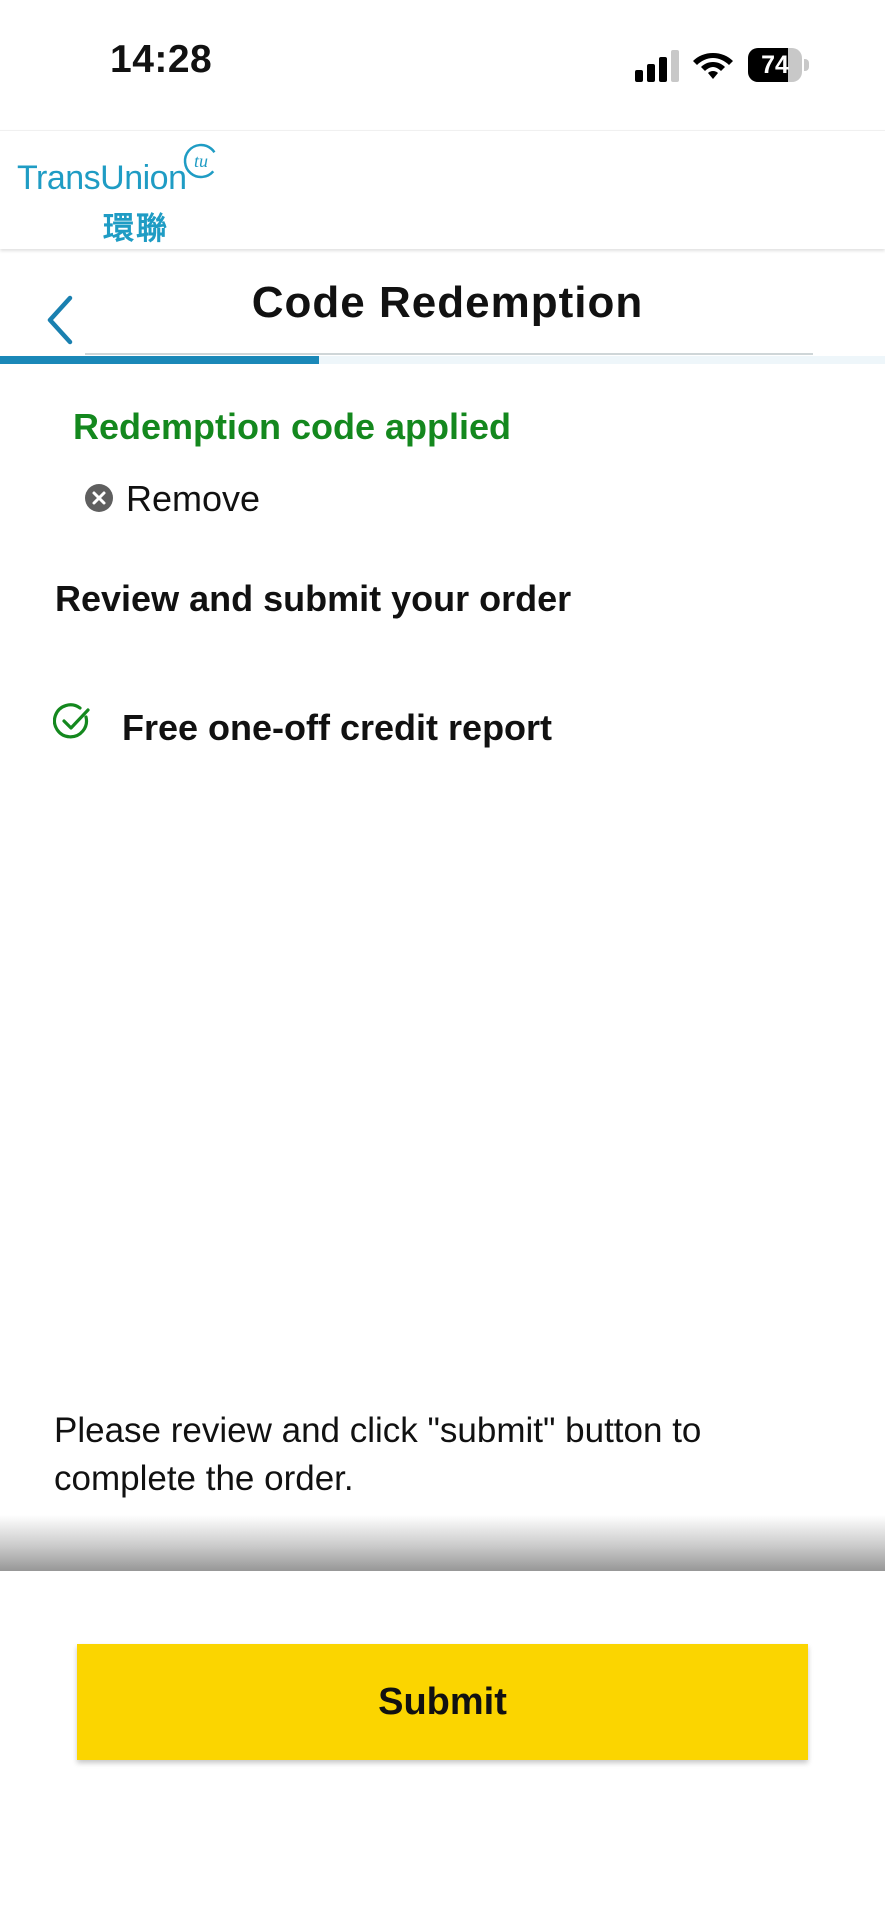 This screenshot has height=1917, width=885. Describe the element at coordinates (657, 66) in the screenshot. I see `cellular-signal-icon` at that location.